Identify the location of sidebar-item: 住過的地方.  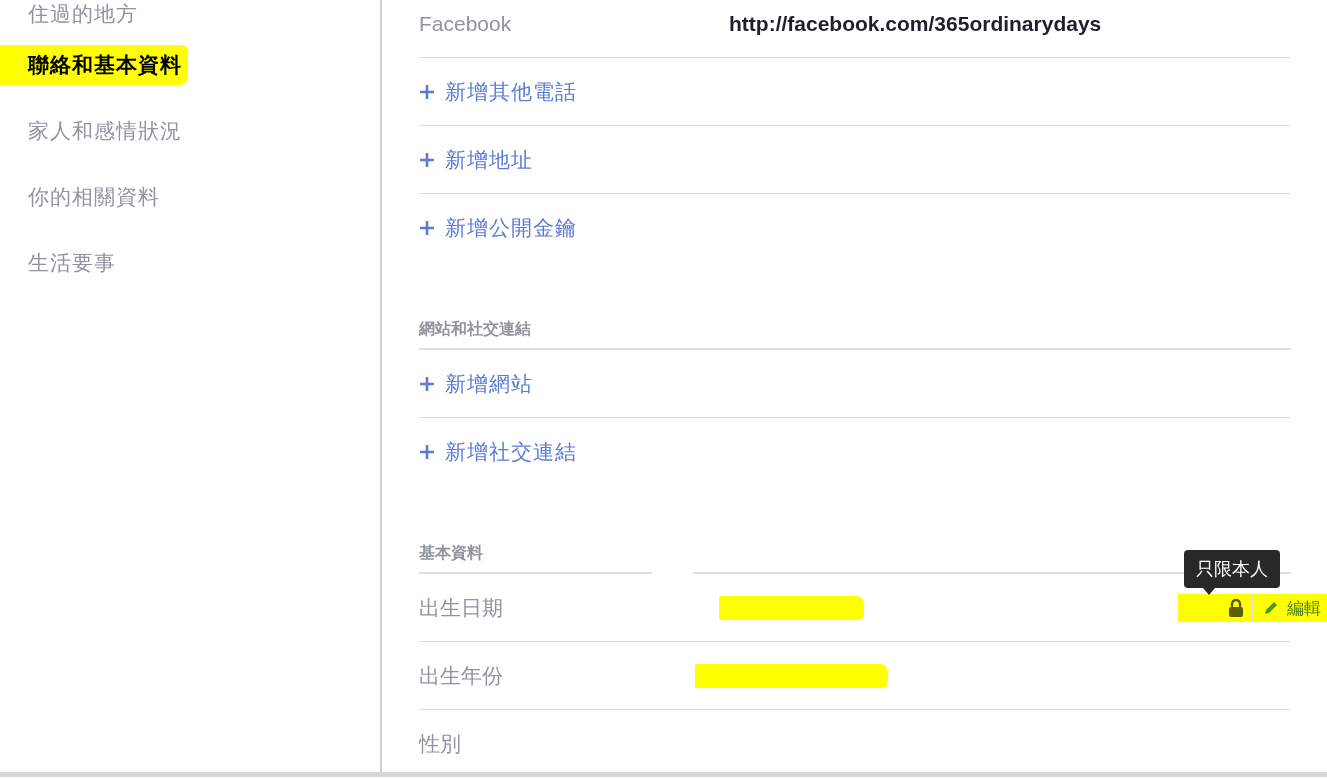
(72, 17).